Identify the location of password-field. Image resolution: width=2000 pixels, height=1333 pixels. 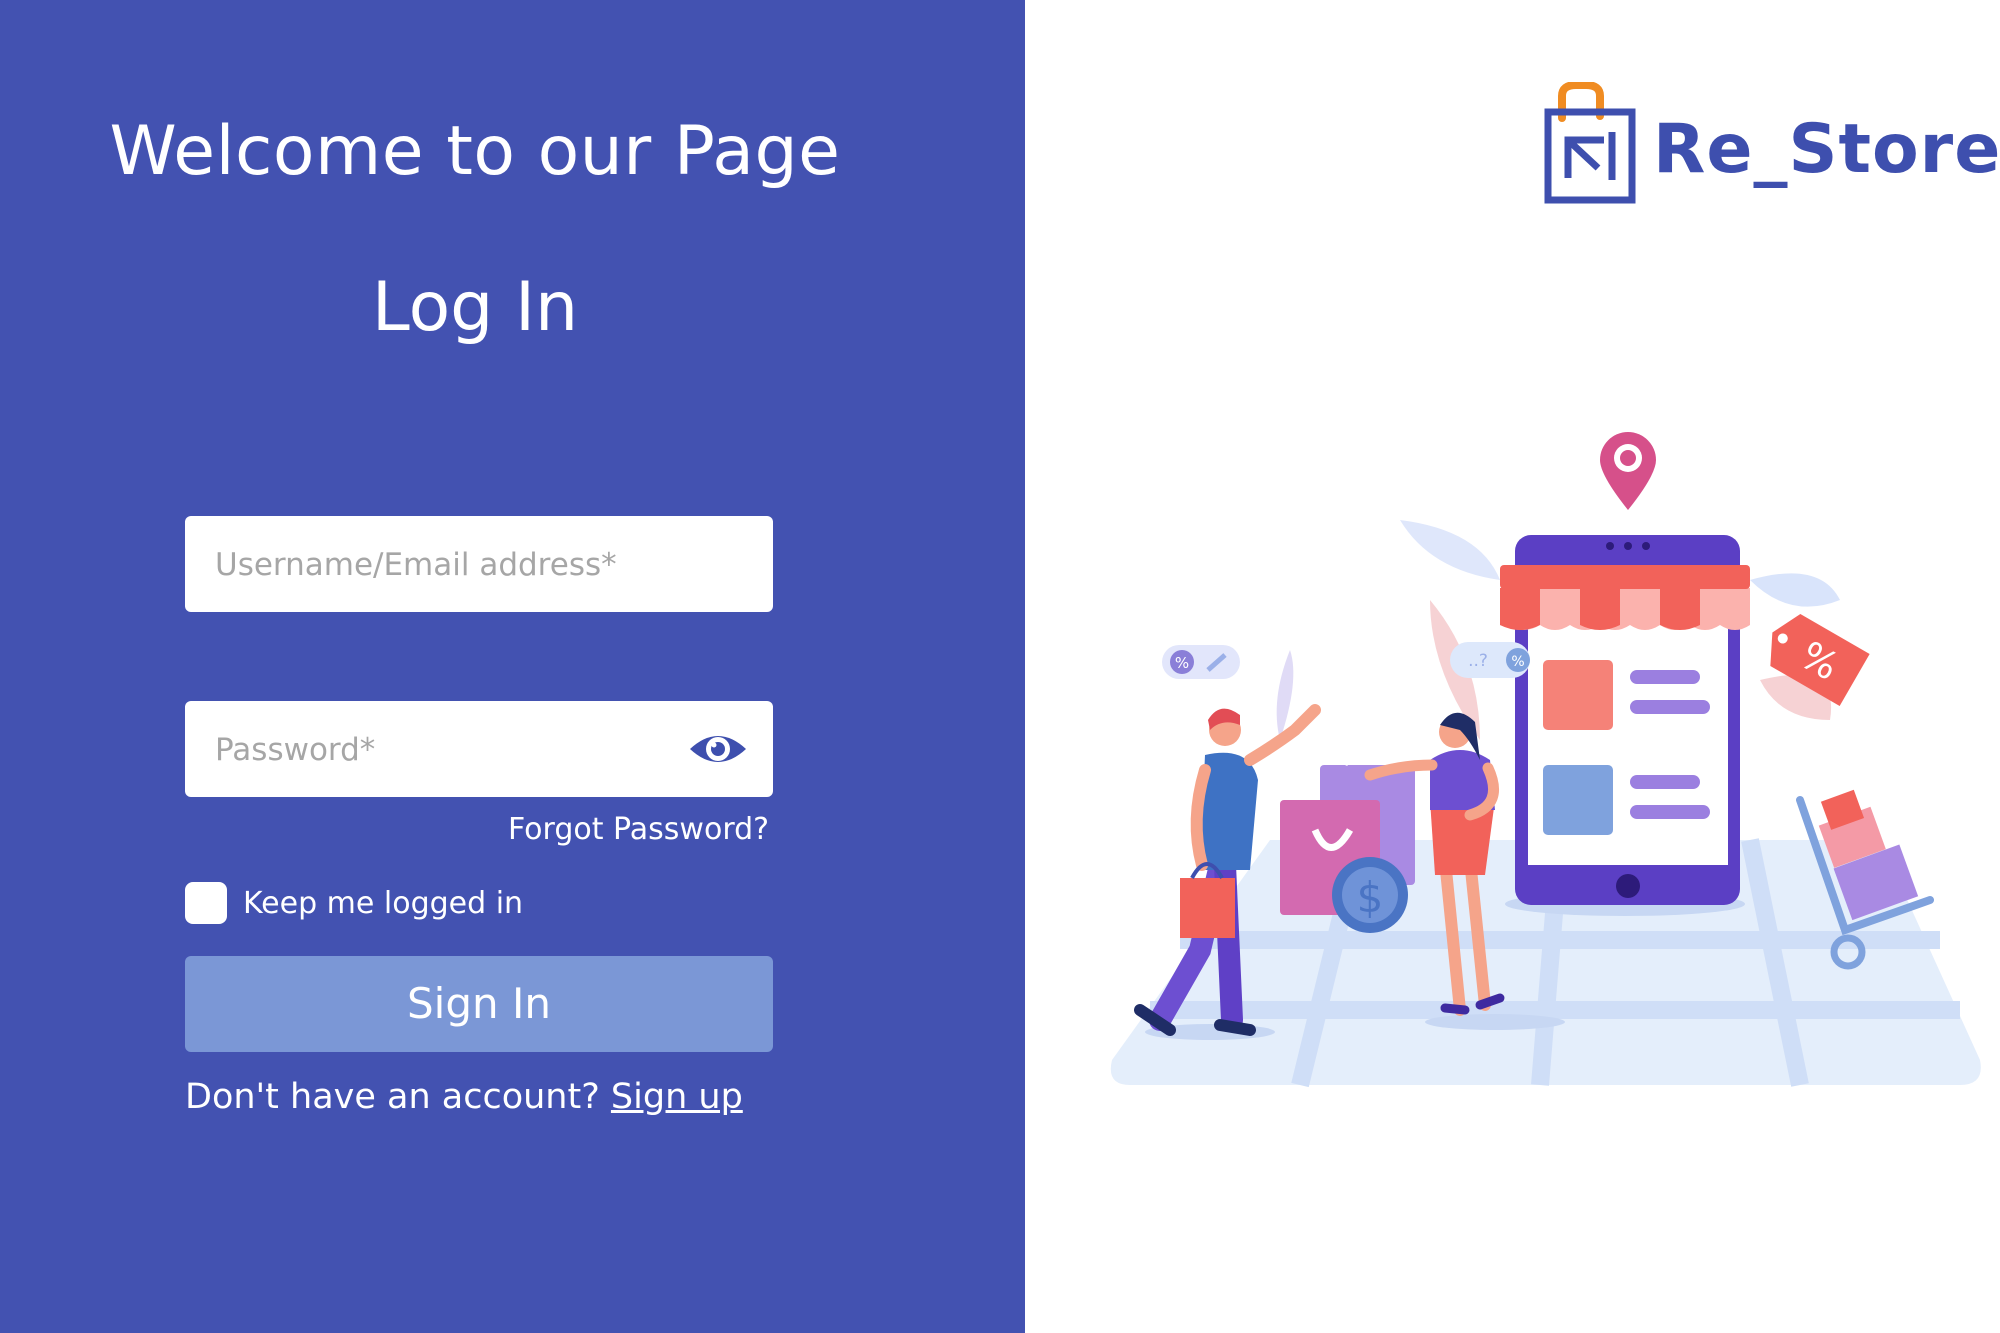
(479, 750).